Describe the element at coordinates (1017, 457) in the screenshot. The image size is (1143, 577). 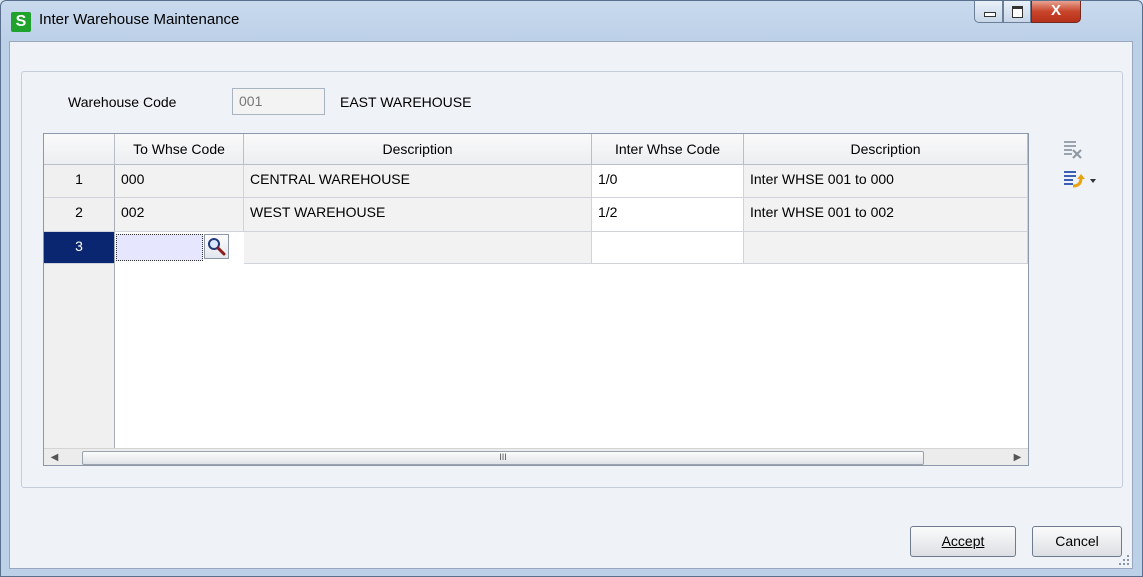
I see `scroll-right-icon: ▶` at that location.